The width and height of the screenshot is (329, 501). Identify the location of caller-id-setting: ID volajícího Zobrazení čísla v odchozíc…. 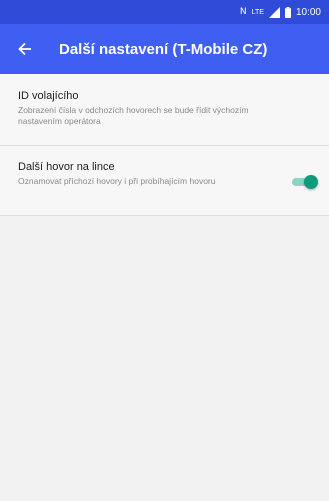
(164, 110).